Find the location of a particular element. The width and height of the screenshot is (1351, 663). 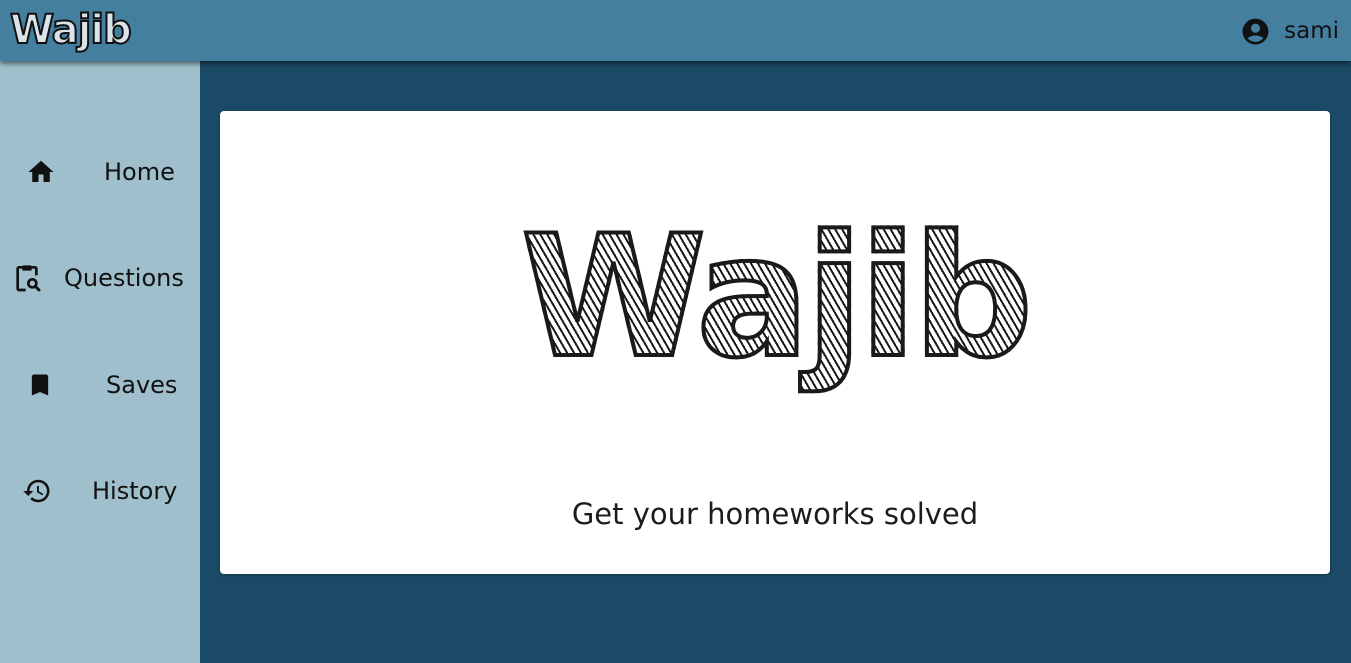

sidebar-item-history: History is located at coordinates (100, 491).